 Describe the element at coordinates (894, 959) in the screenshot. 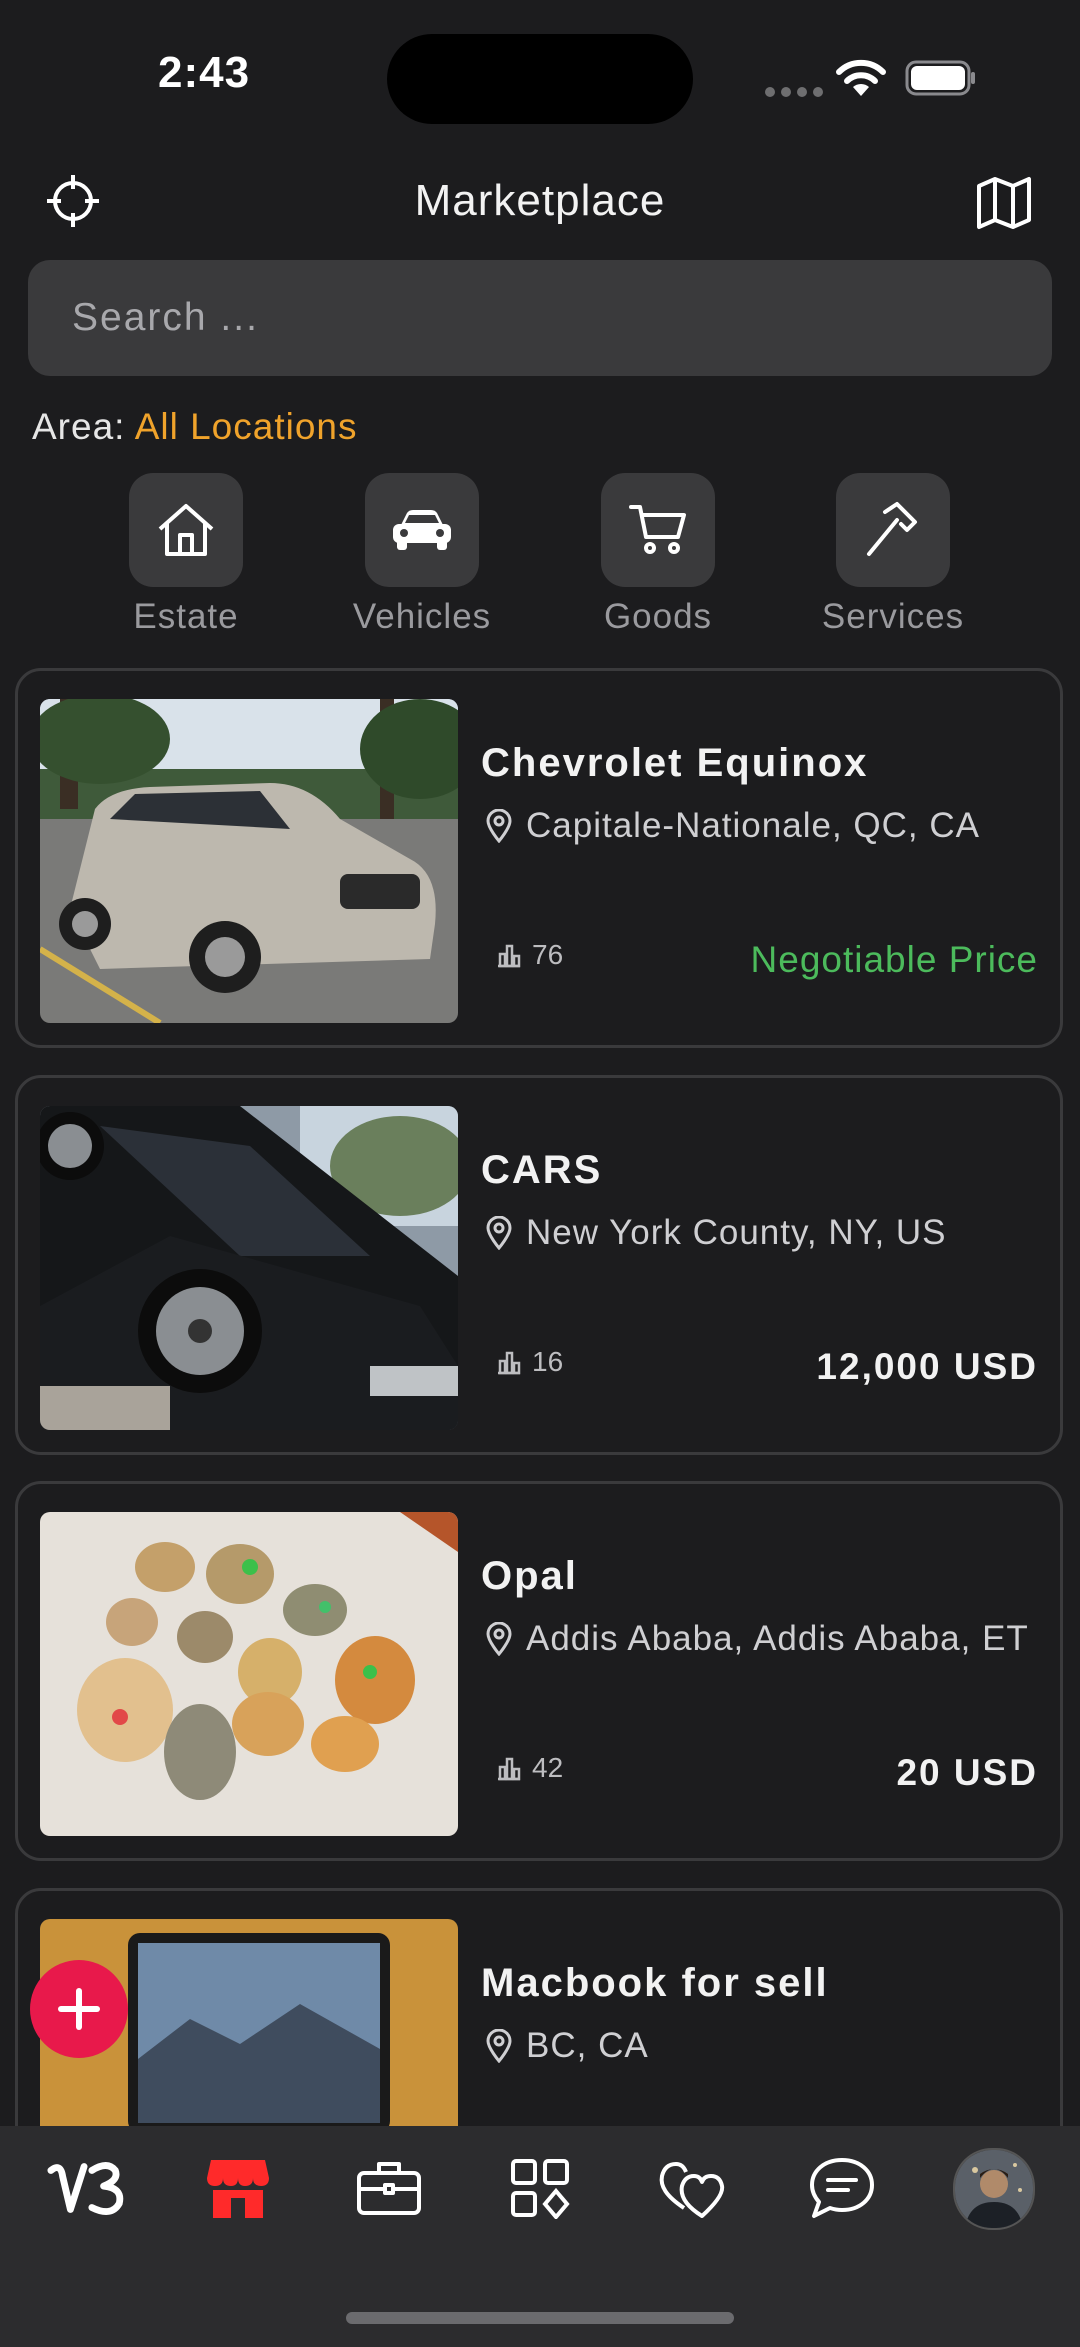

I see `listing-price: Negotiable Price` at that location.